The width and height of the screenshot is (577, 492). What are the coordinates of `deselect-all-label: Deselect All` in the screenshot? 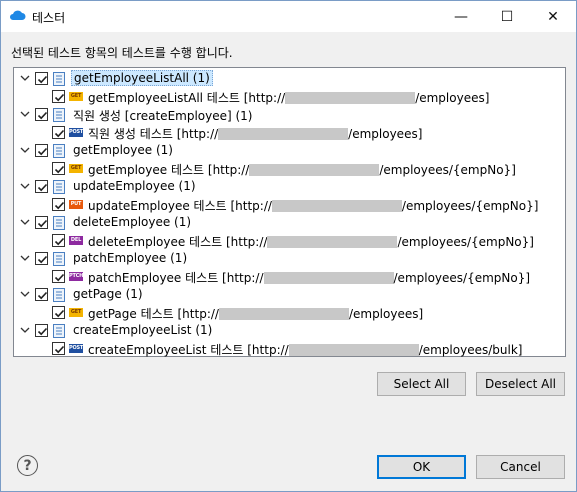 It's located at (520, 384).